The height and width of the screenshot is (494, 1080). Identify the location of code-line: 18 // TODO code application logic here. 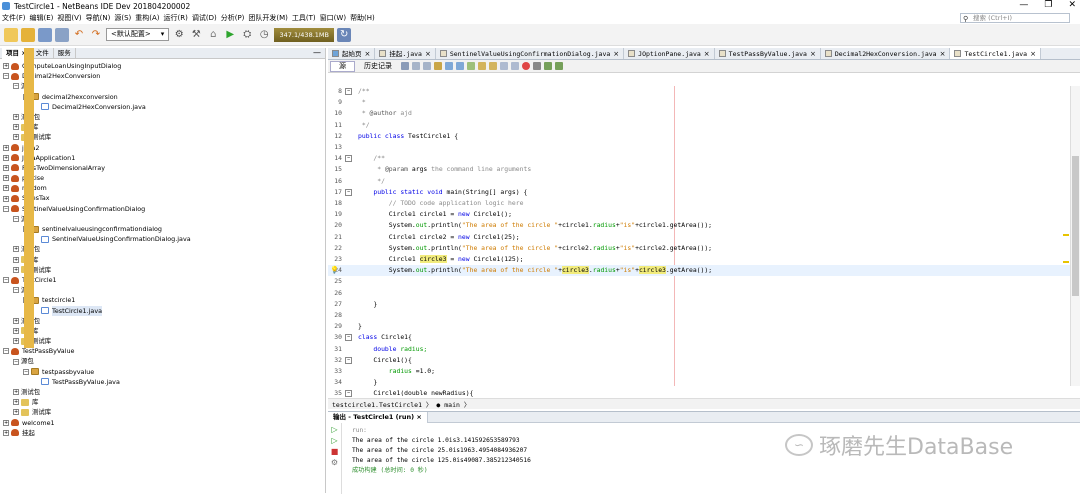
(699, 203).